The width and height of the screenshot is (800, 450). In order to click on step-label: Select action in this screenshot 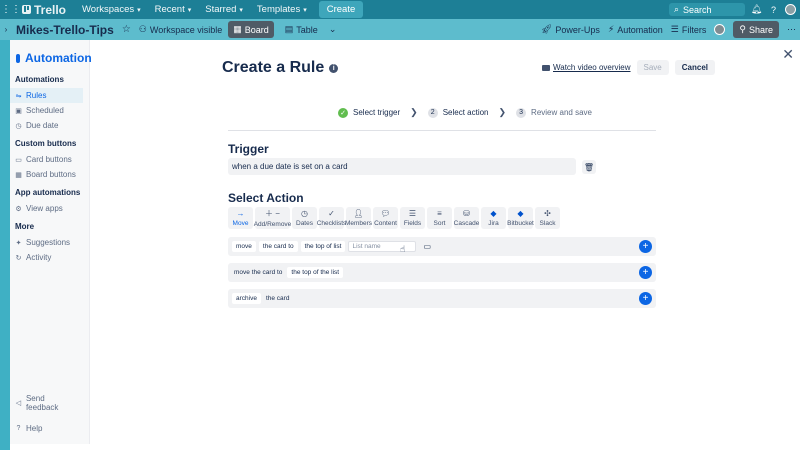, I will do `click(465, 112)`.